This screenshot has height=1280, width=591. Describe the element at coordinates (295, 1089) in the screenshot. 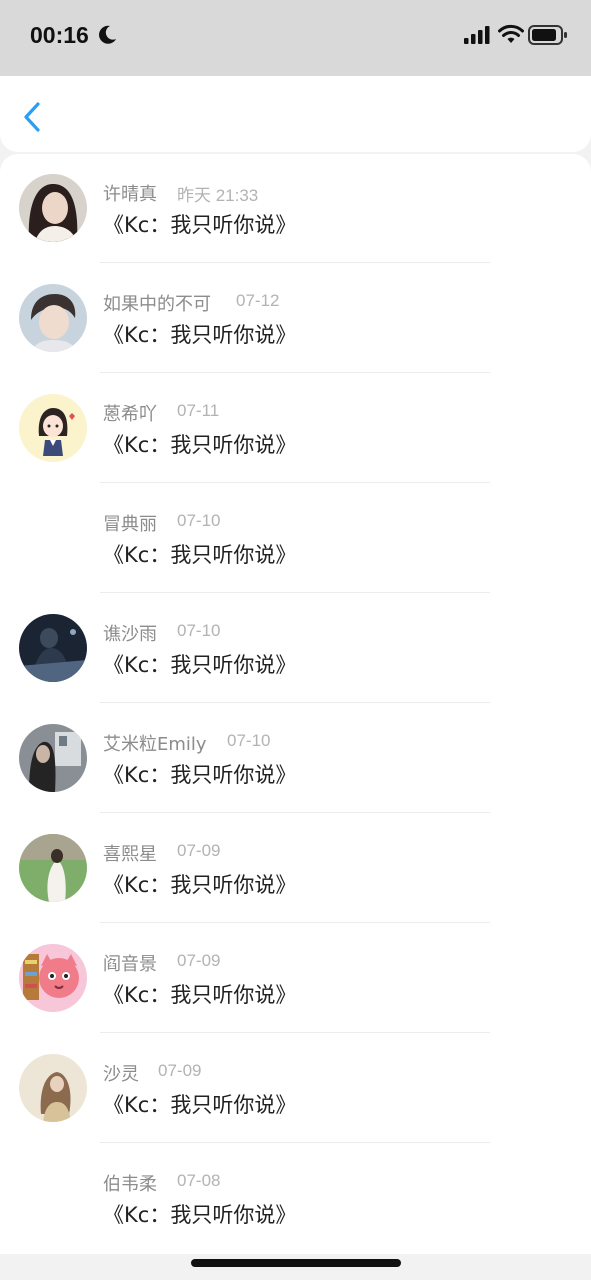

I see `list-item: 沙灵 07-09 《Kc：我只听你说》` at that location.